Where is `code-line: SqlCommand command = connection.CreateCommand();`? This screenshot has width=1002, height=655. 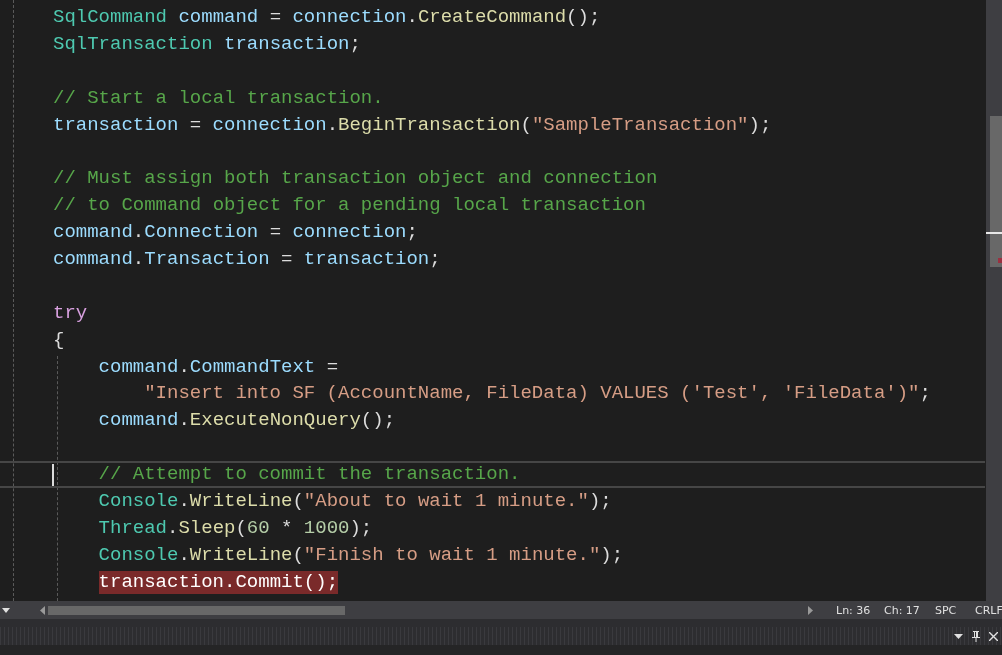 code-line: SqlCommand command = connection.CreateCommand(); is located at coordinates (327, 17).